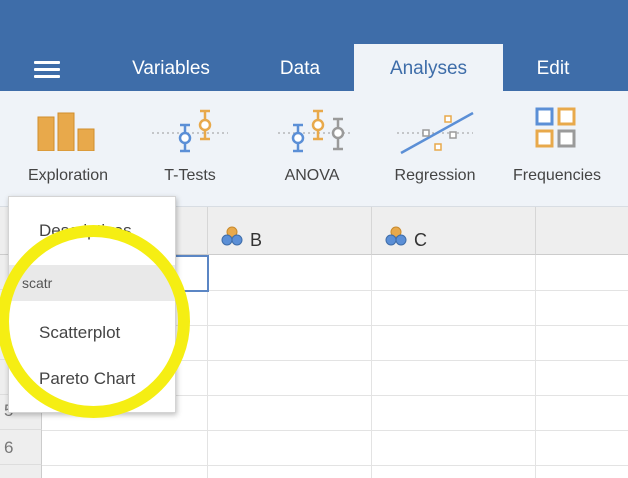  Describe the element at coordinates (190, 132) in the screenshot. I see `t-tests-icon` at that location.